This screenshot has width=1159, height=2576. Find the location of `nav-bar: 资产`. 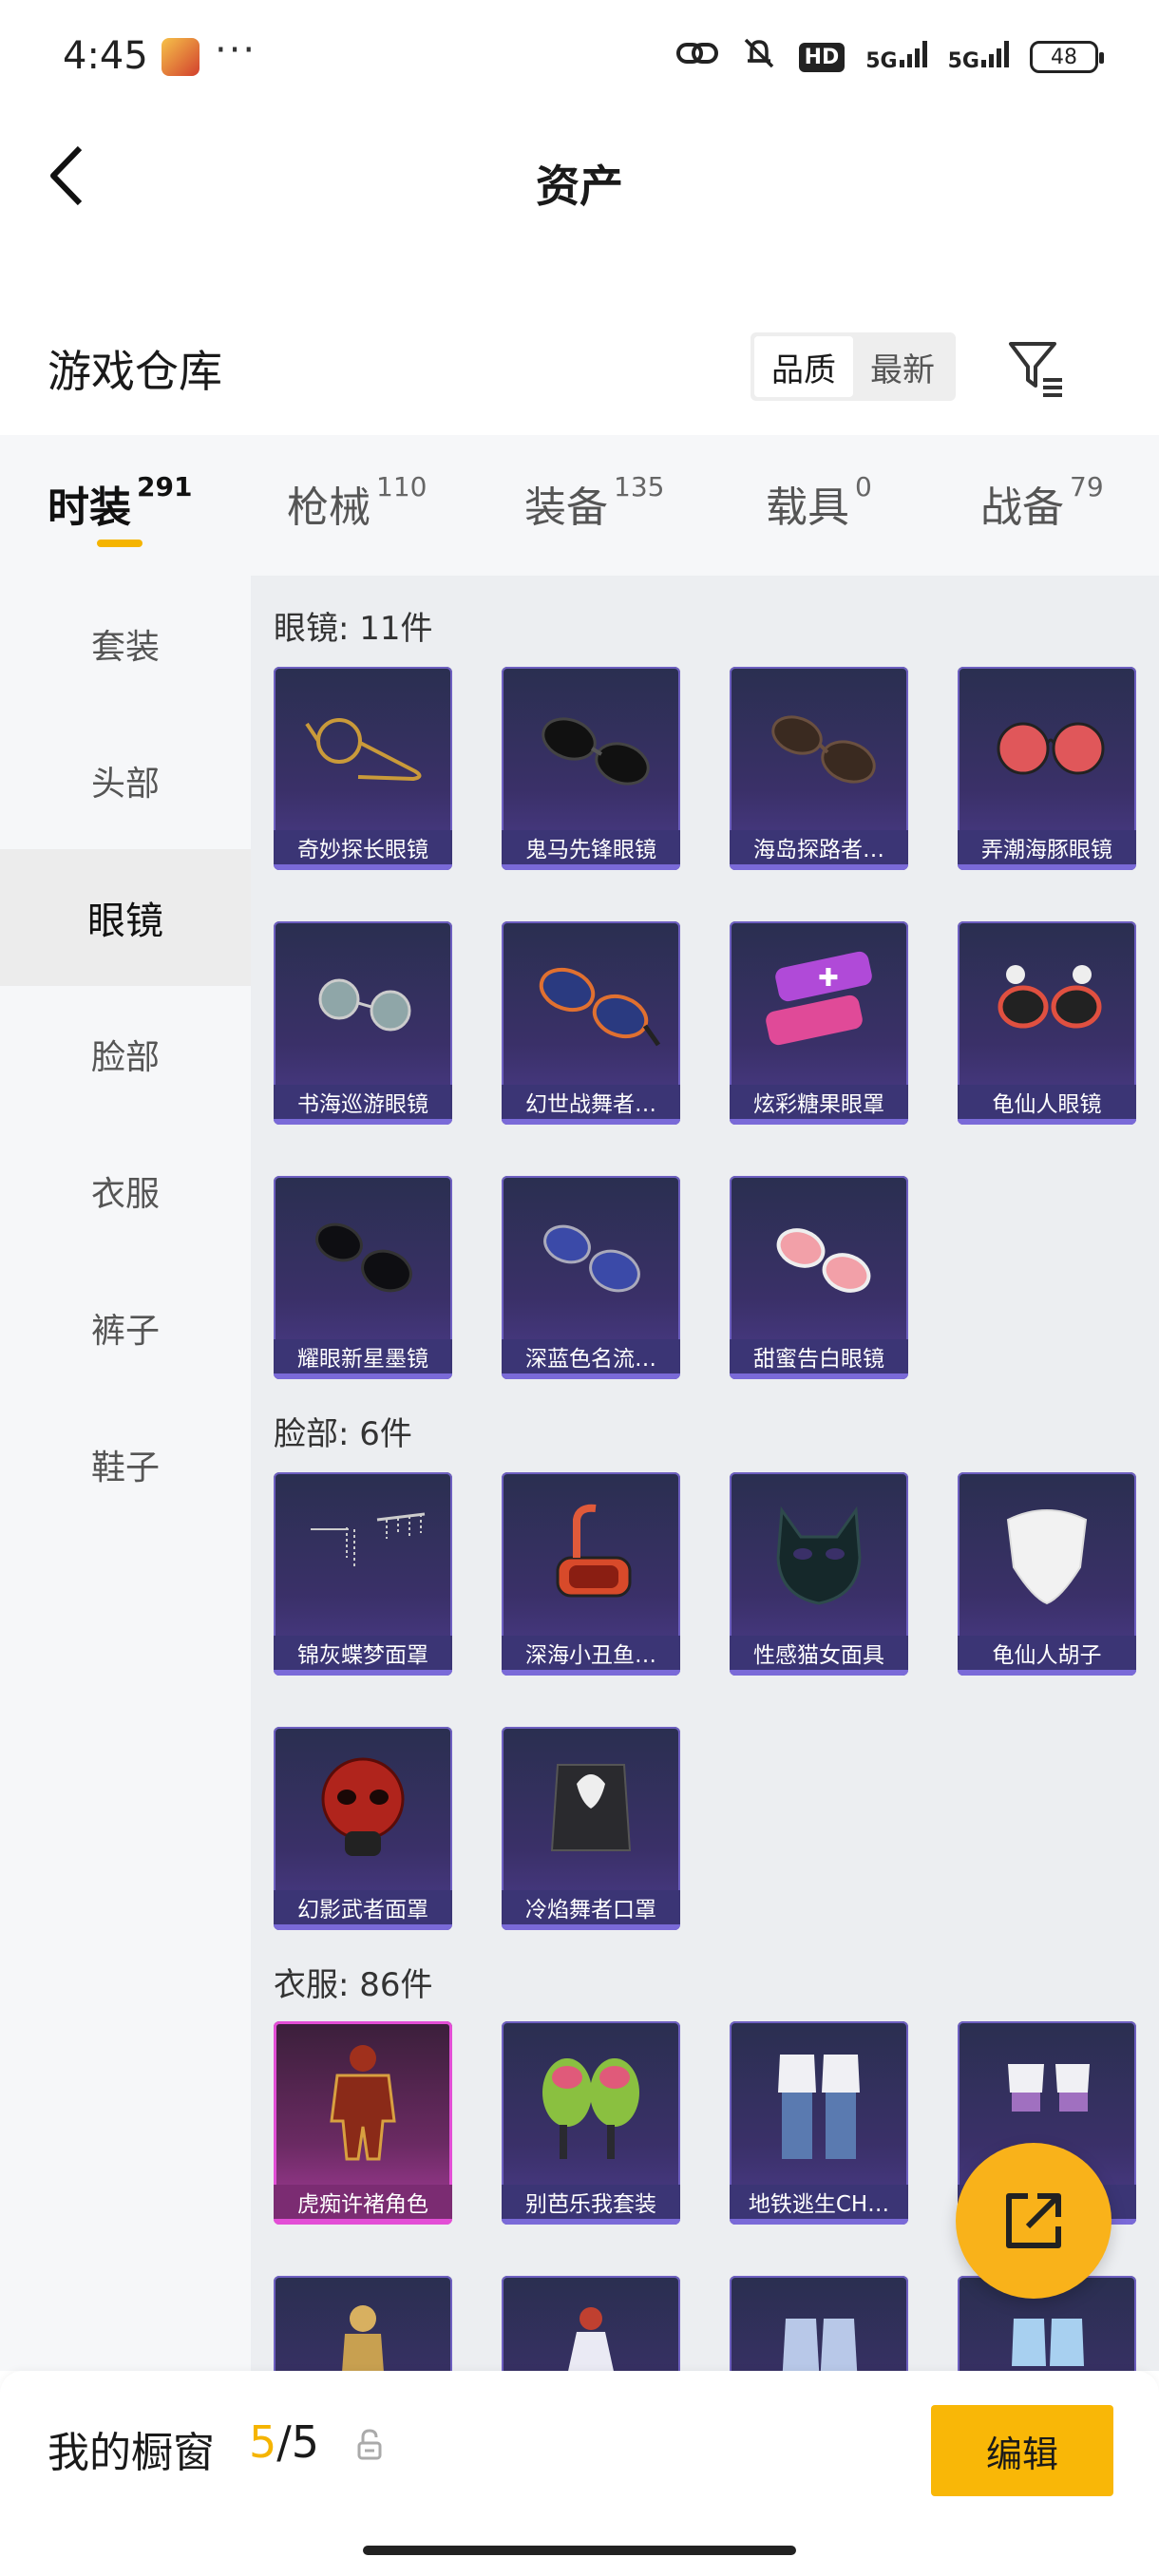

nav-bar: 资产 is located at coordinates (579, 175).